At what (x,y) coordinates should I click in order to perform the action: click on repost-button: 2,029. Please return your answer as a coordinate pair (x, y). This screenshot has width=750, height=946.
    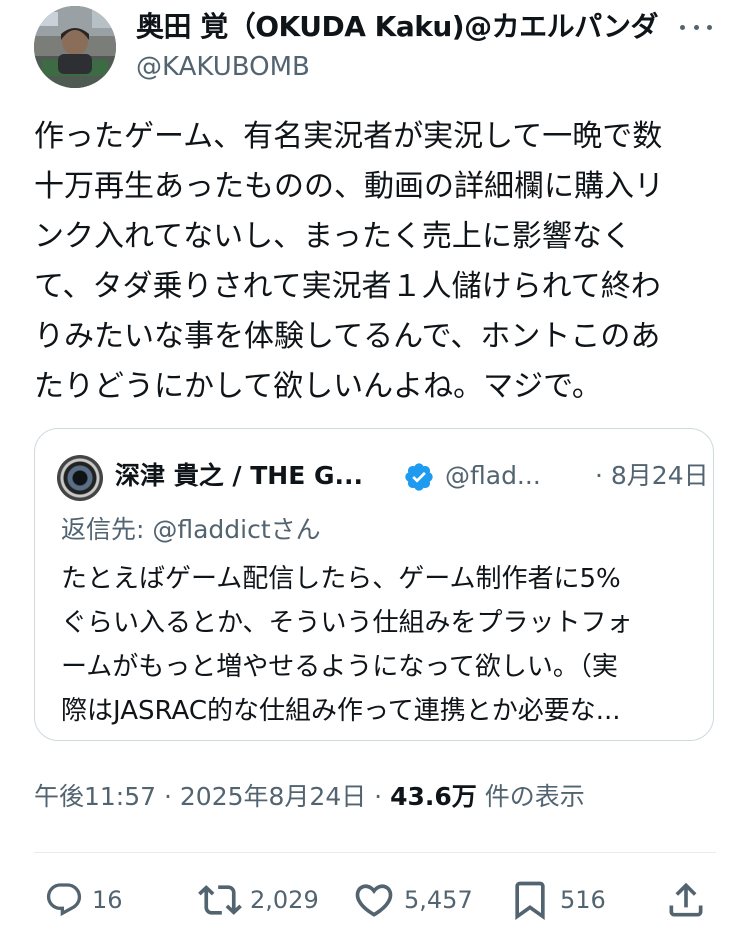
    Looking at the image, I should click on (258, 900).